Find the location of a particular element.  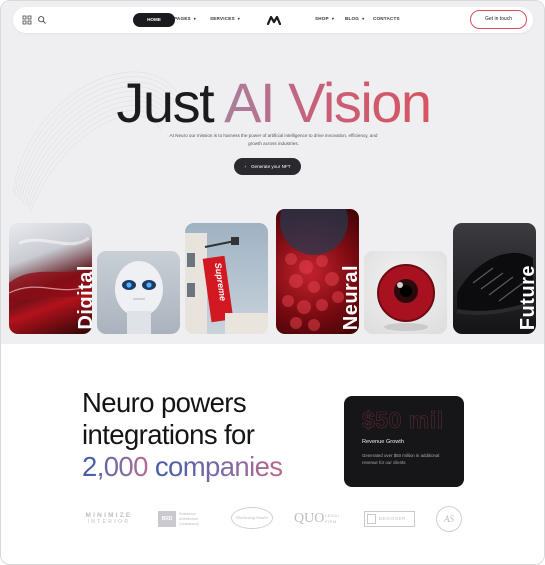

logo-line-2: I N T E R I O R is located at coordinates (108, 522).